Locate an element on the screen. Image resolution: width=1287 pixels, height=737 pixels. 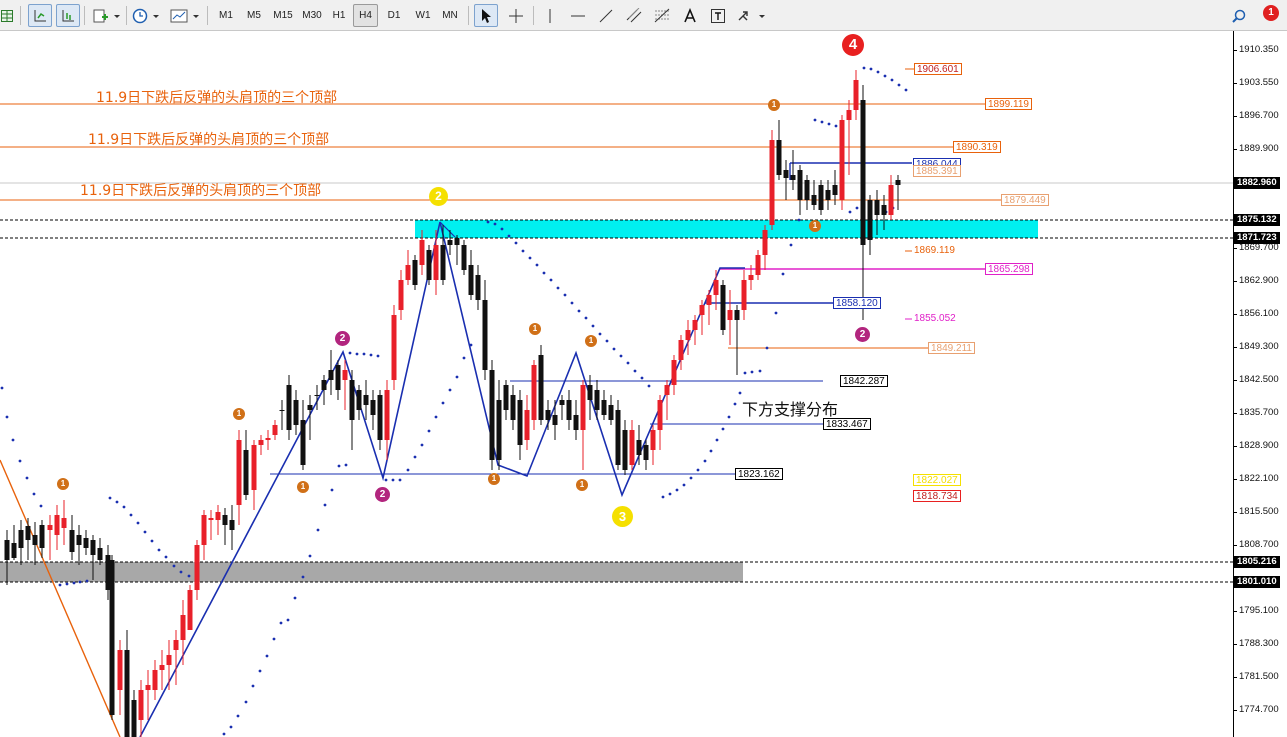
wave-marker-yellow-3: 3 is located at coordinates (622, 516).